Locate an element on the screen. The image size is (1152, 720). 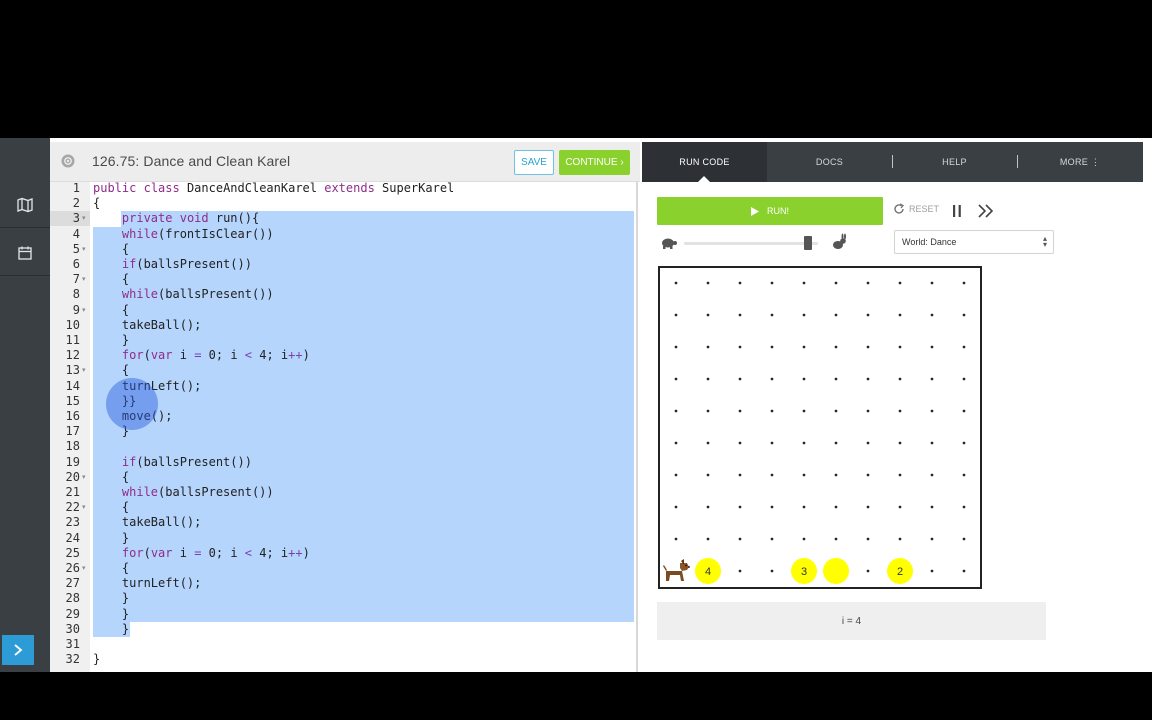
code-line: turnLeft(); is located at coordinates (147, 583).